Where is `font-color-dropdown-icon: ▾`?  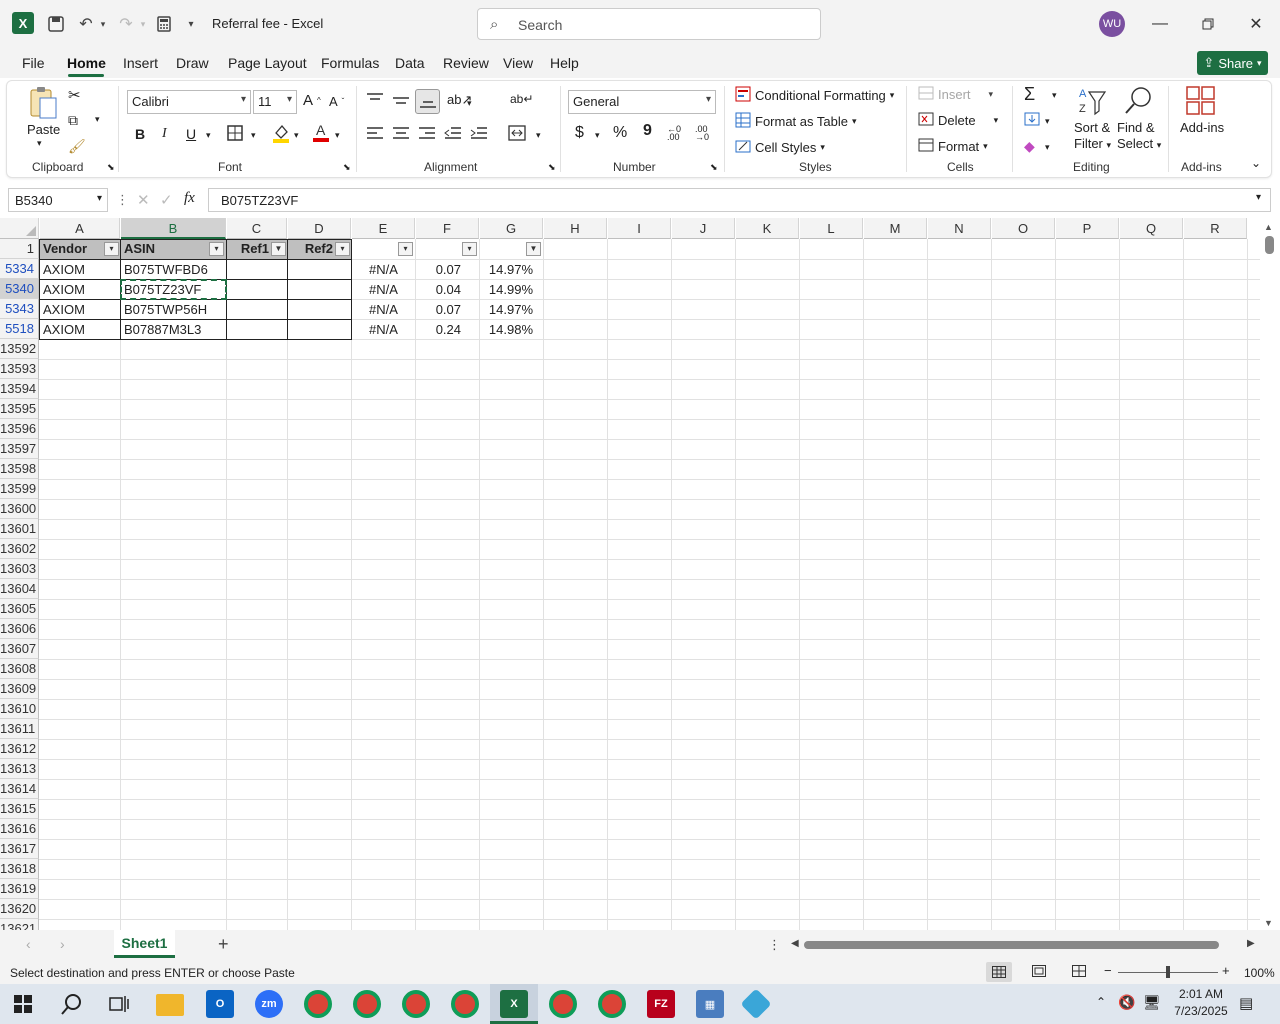
font-color-dropdown-icon: ▾ is located at coordinates (337, 135).